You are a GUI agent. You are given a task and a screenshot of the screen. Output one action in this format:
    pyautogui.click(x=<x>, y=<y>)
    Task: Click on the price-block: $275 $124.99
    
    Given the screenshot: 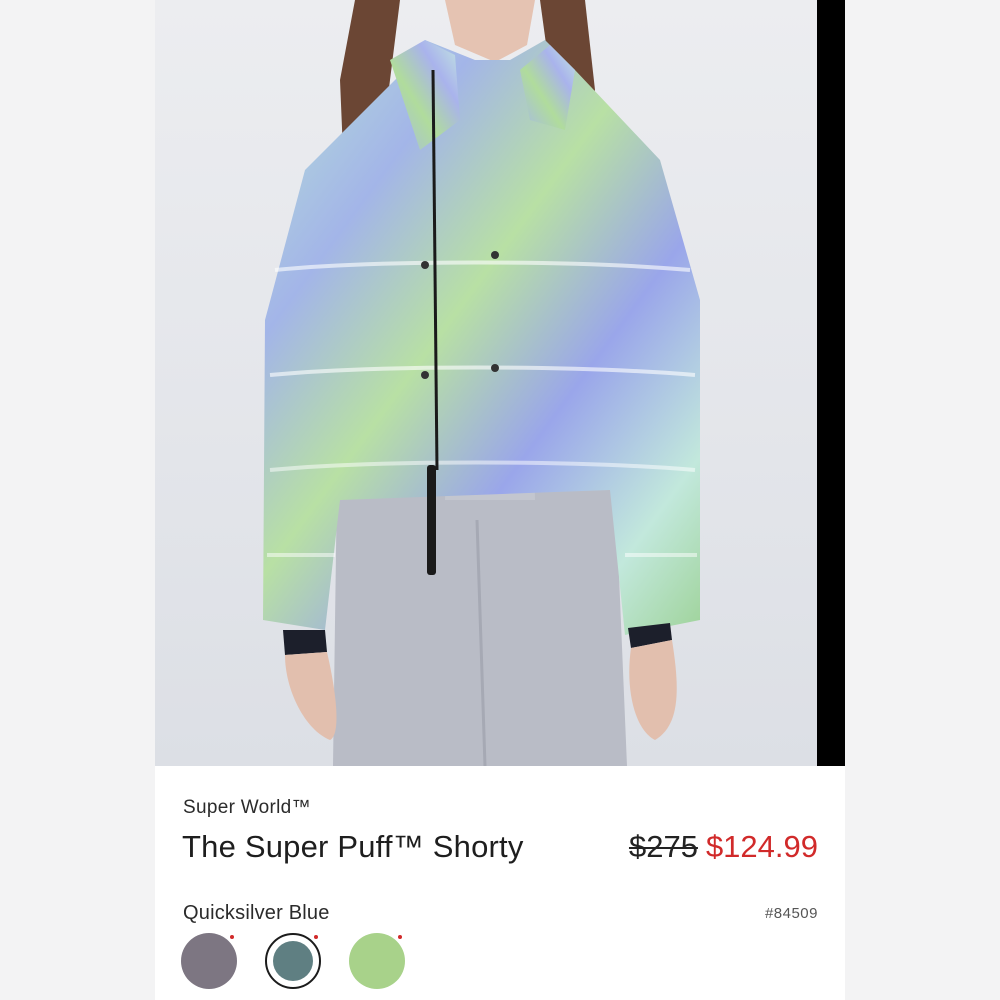 What is the action you would take?
    pyautogui.click(x=723, y=847)
    